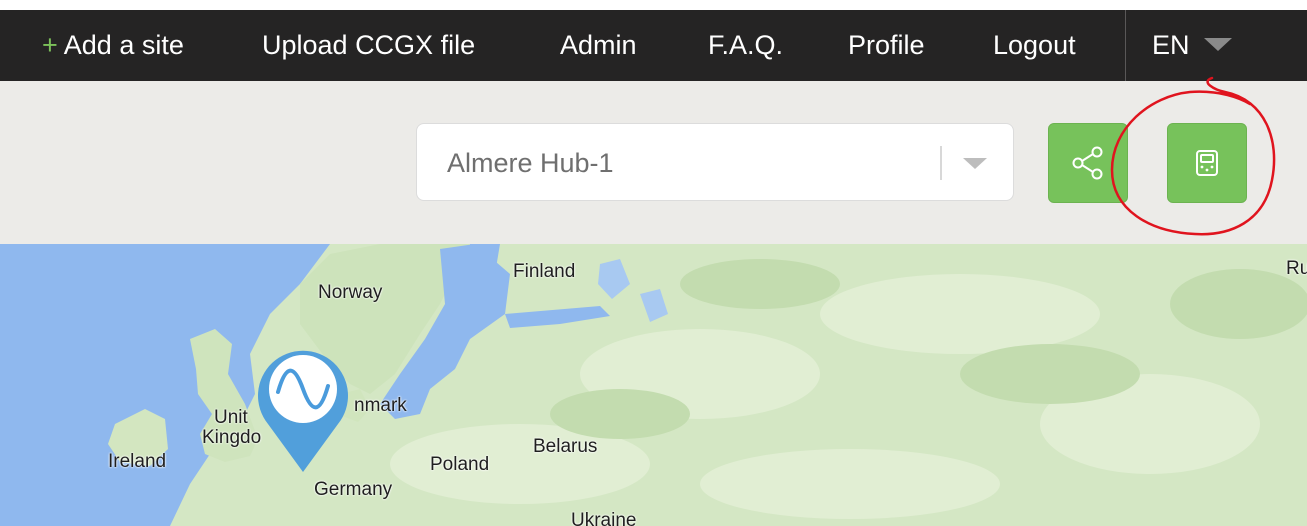 The width and height of the screenshot is (1307, 526). I want to click on map-label-denmark: nmark, so click(380, 405).